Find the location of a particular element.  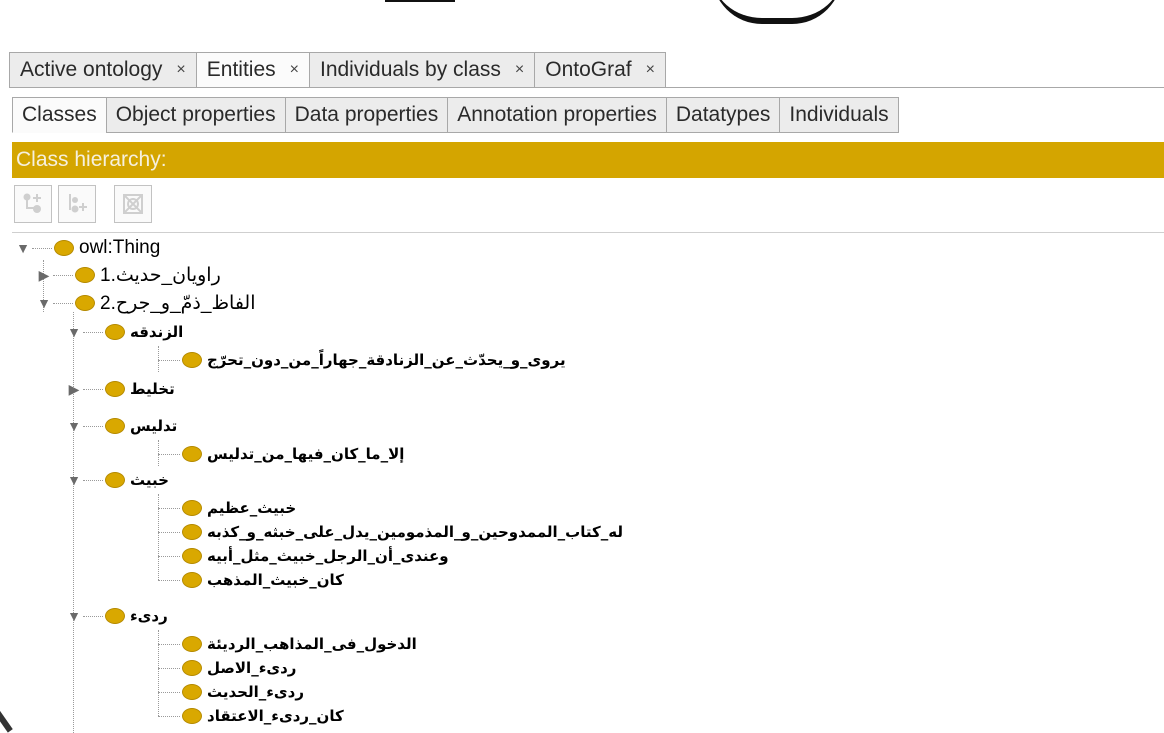

class-hierarchy-header: Class hierarchy: is located at coordinates (588, 160).